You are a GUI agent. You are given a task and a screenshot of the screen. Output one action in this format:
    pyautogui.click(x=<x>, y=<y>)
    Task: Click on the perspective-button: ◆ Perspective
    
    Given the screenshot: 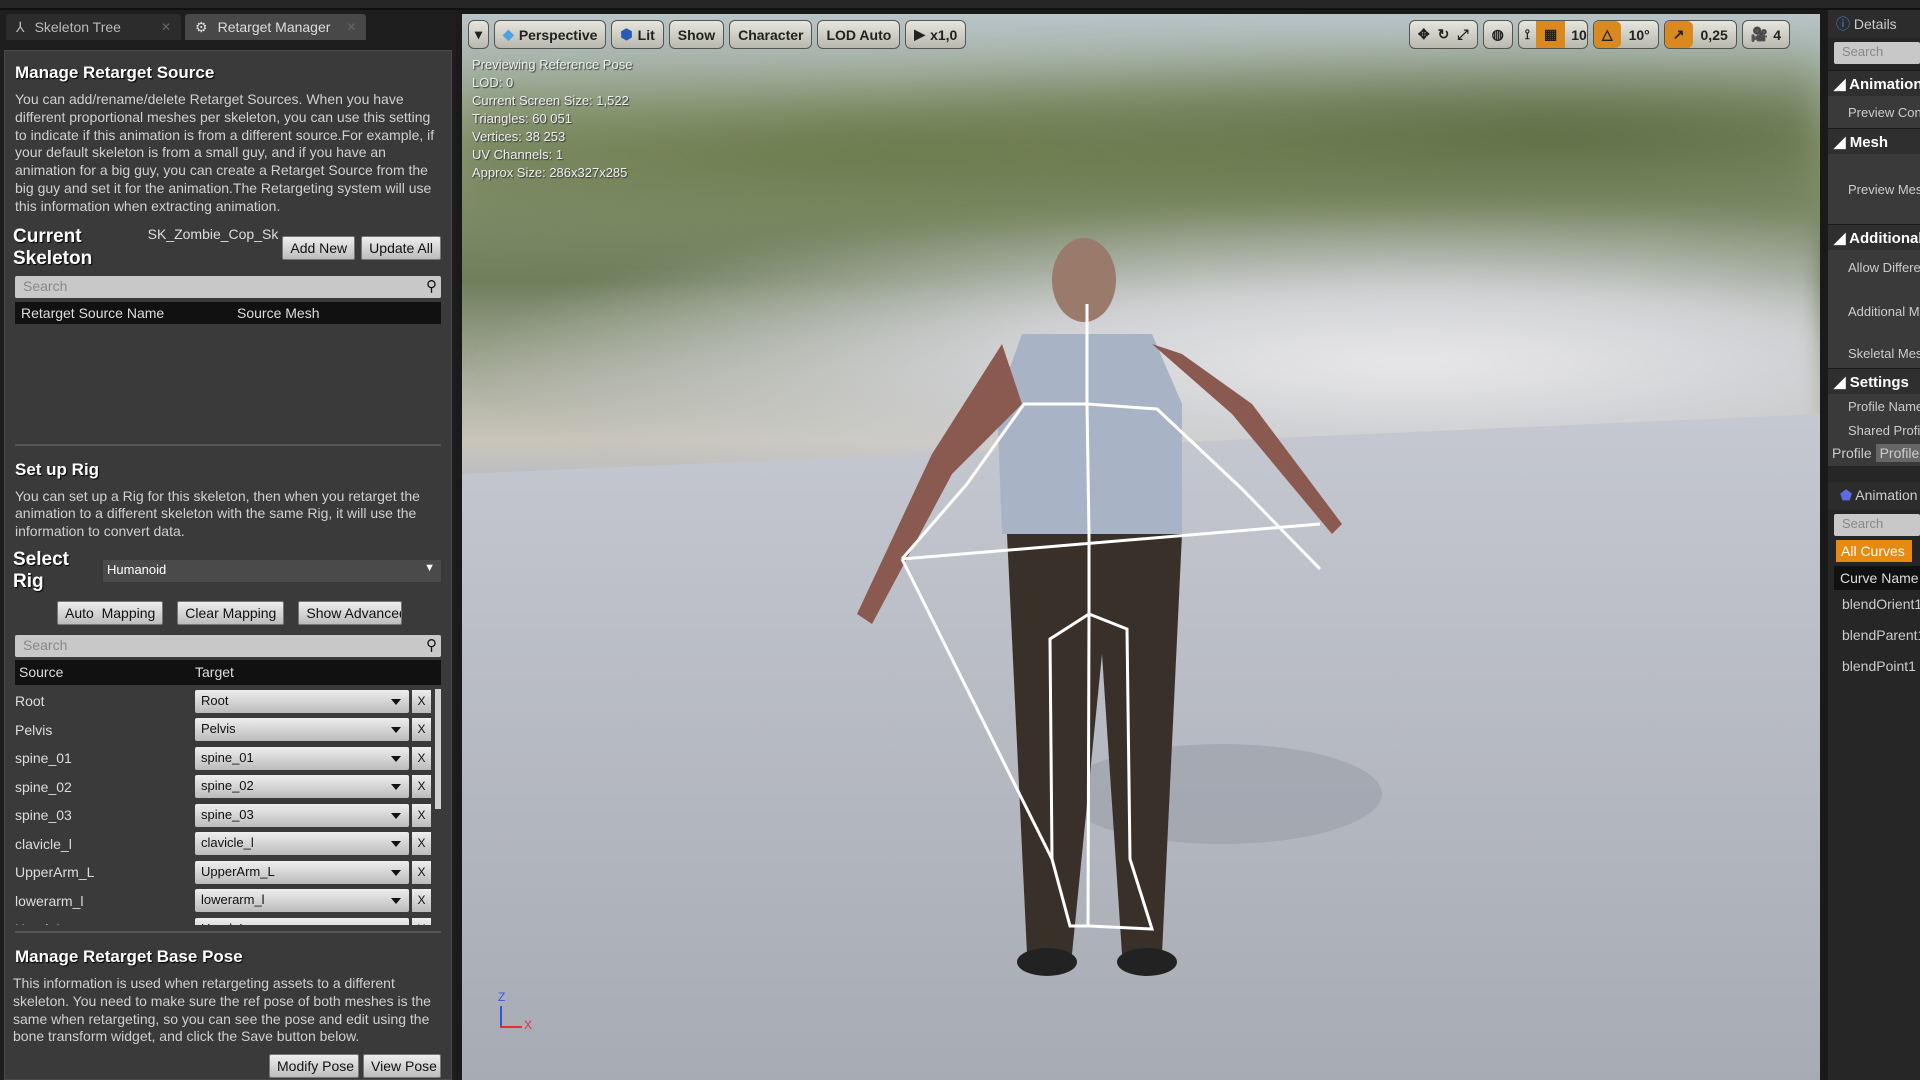 What is the action you would take?
    pyautogui.click(x=550, y=34)
    